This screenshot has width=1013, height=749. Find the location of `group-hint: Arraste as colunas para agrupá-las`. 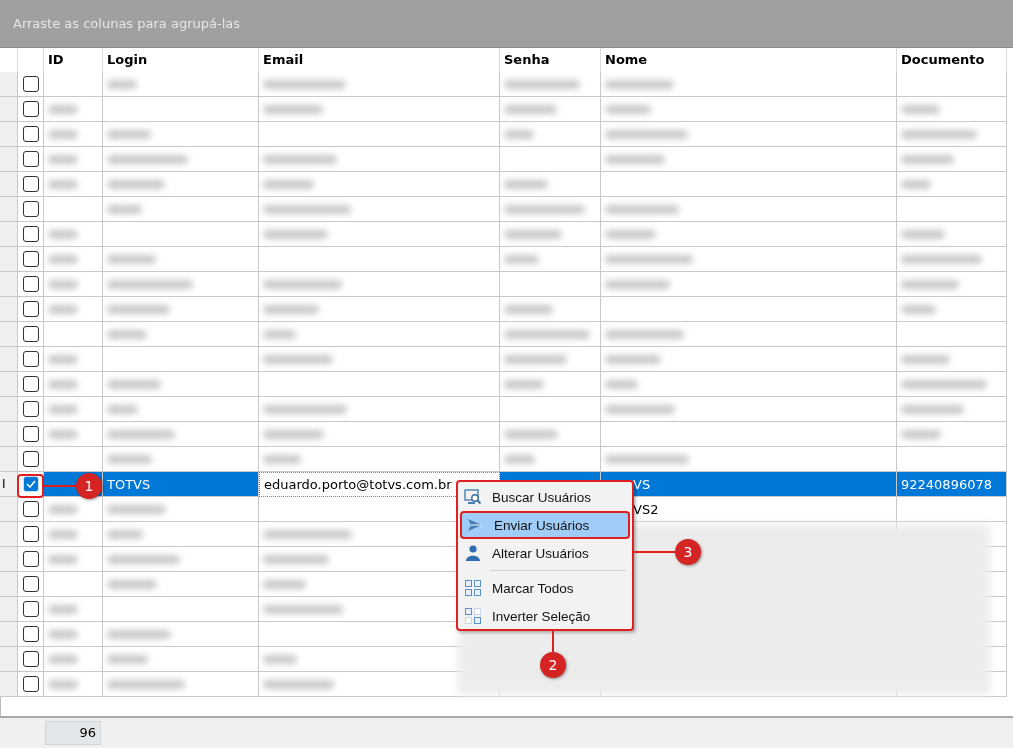

group-hint: Arraste as colunas para agrupá-las is located at coordinates (126, 23).